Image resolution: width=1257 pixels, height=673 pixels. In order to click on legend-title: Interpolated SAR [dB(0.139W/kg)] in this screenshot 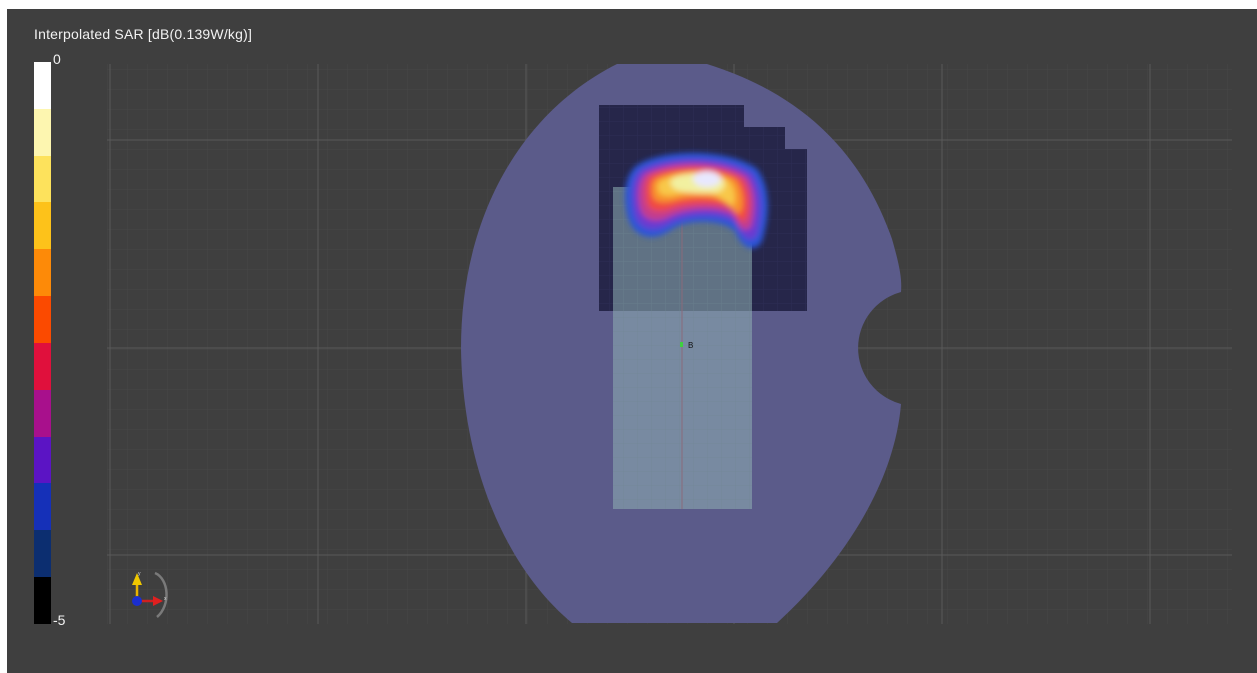, I will do `click(143, 34)`.